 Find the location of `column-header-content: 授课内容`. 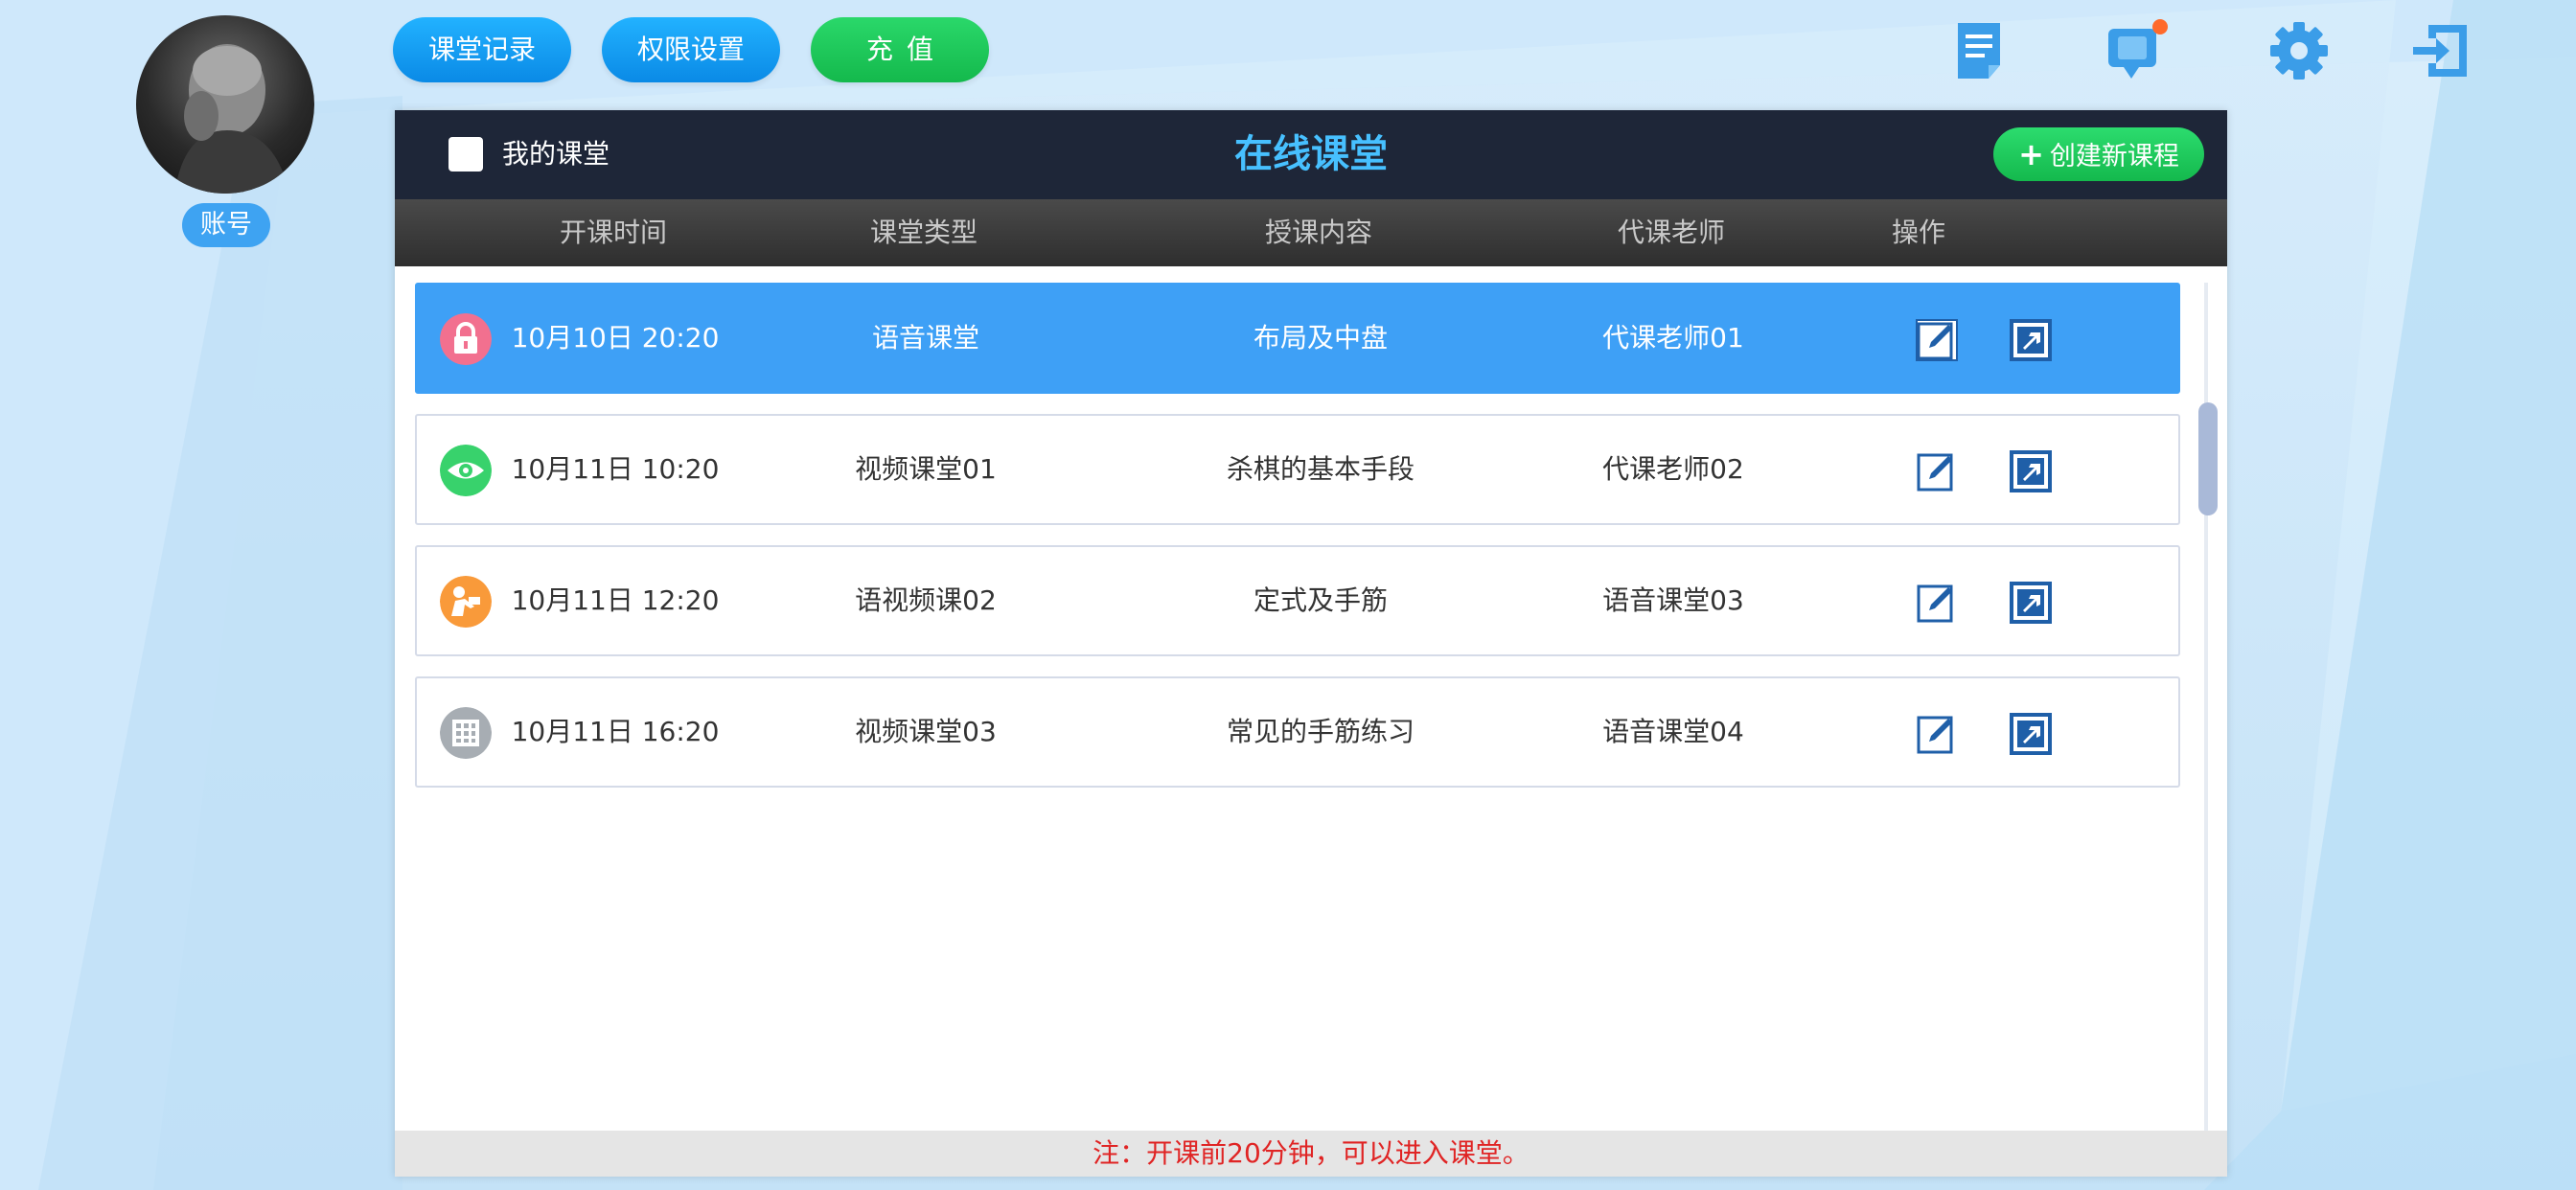

column-header-content: 授课内容 is located at coordinates (1318, 233).